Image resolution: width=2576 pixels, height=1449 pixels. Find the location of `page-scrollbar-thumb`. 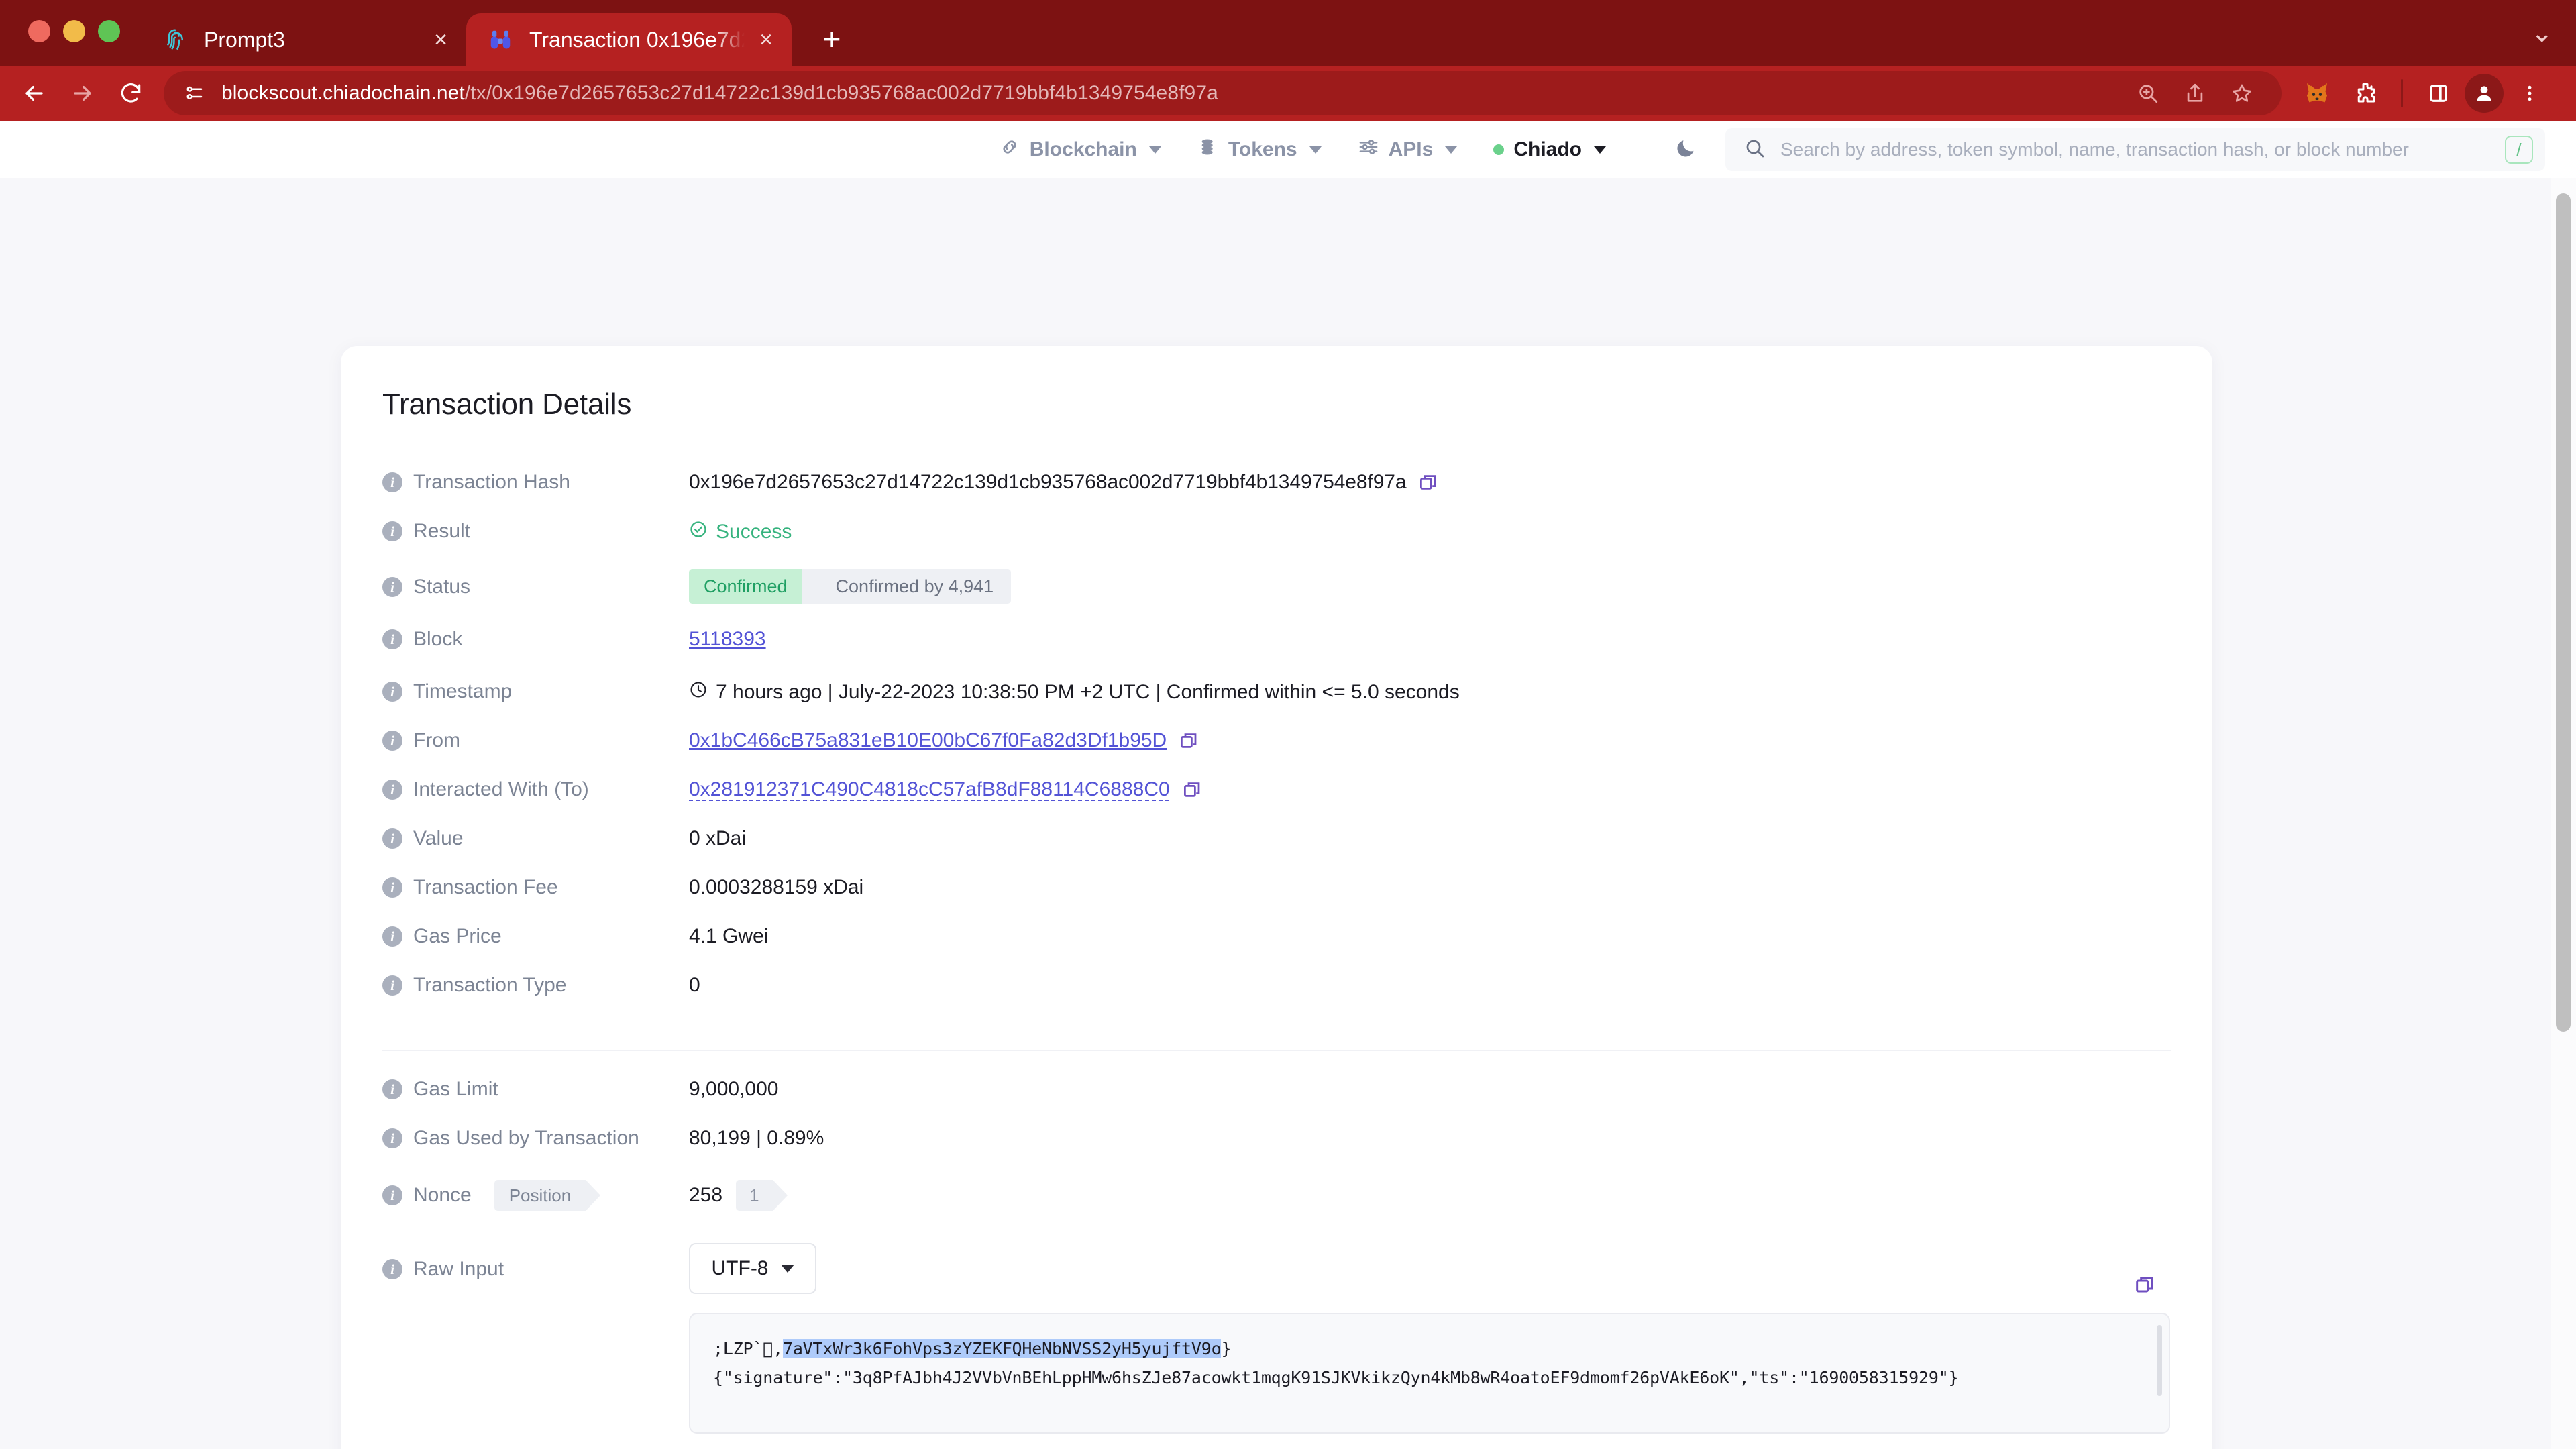

page-scrollbar-thumb is located at coordinates (2563, 612).